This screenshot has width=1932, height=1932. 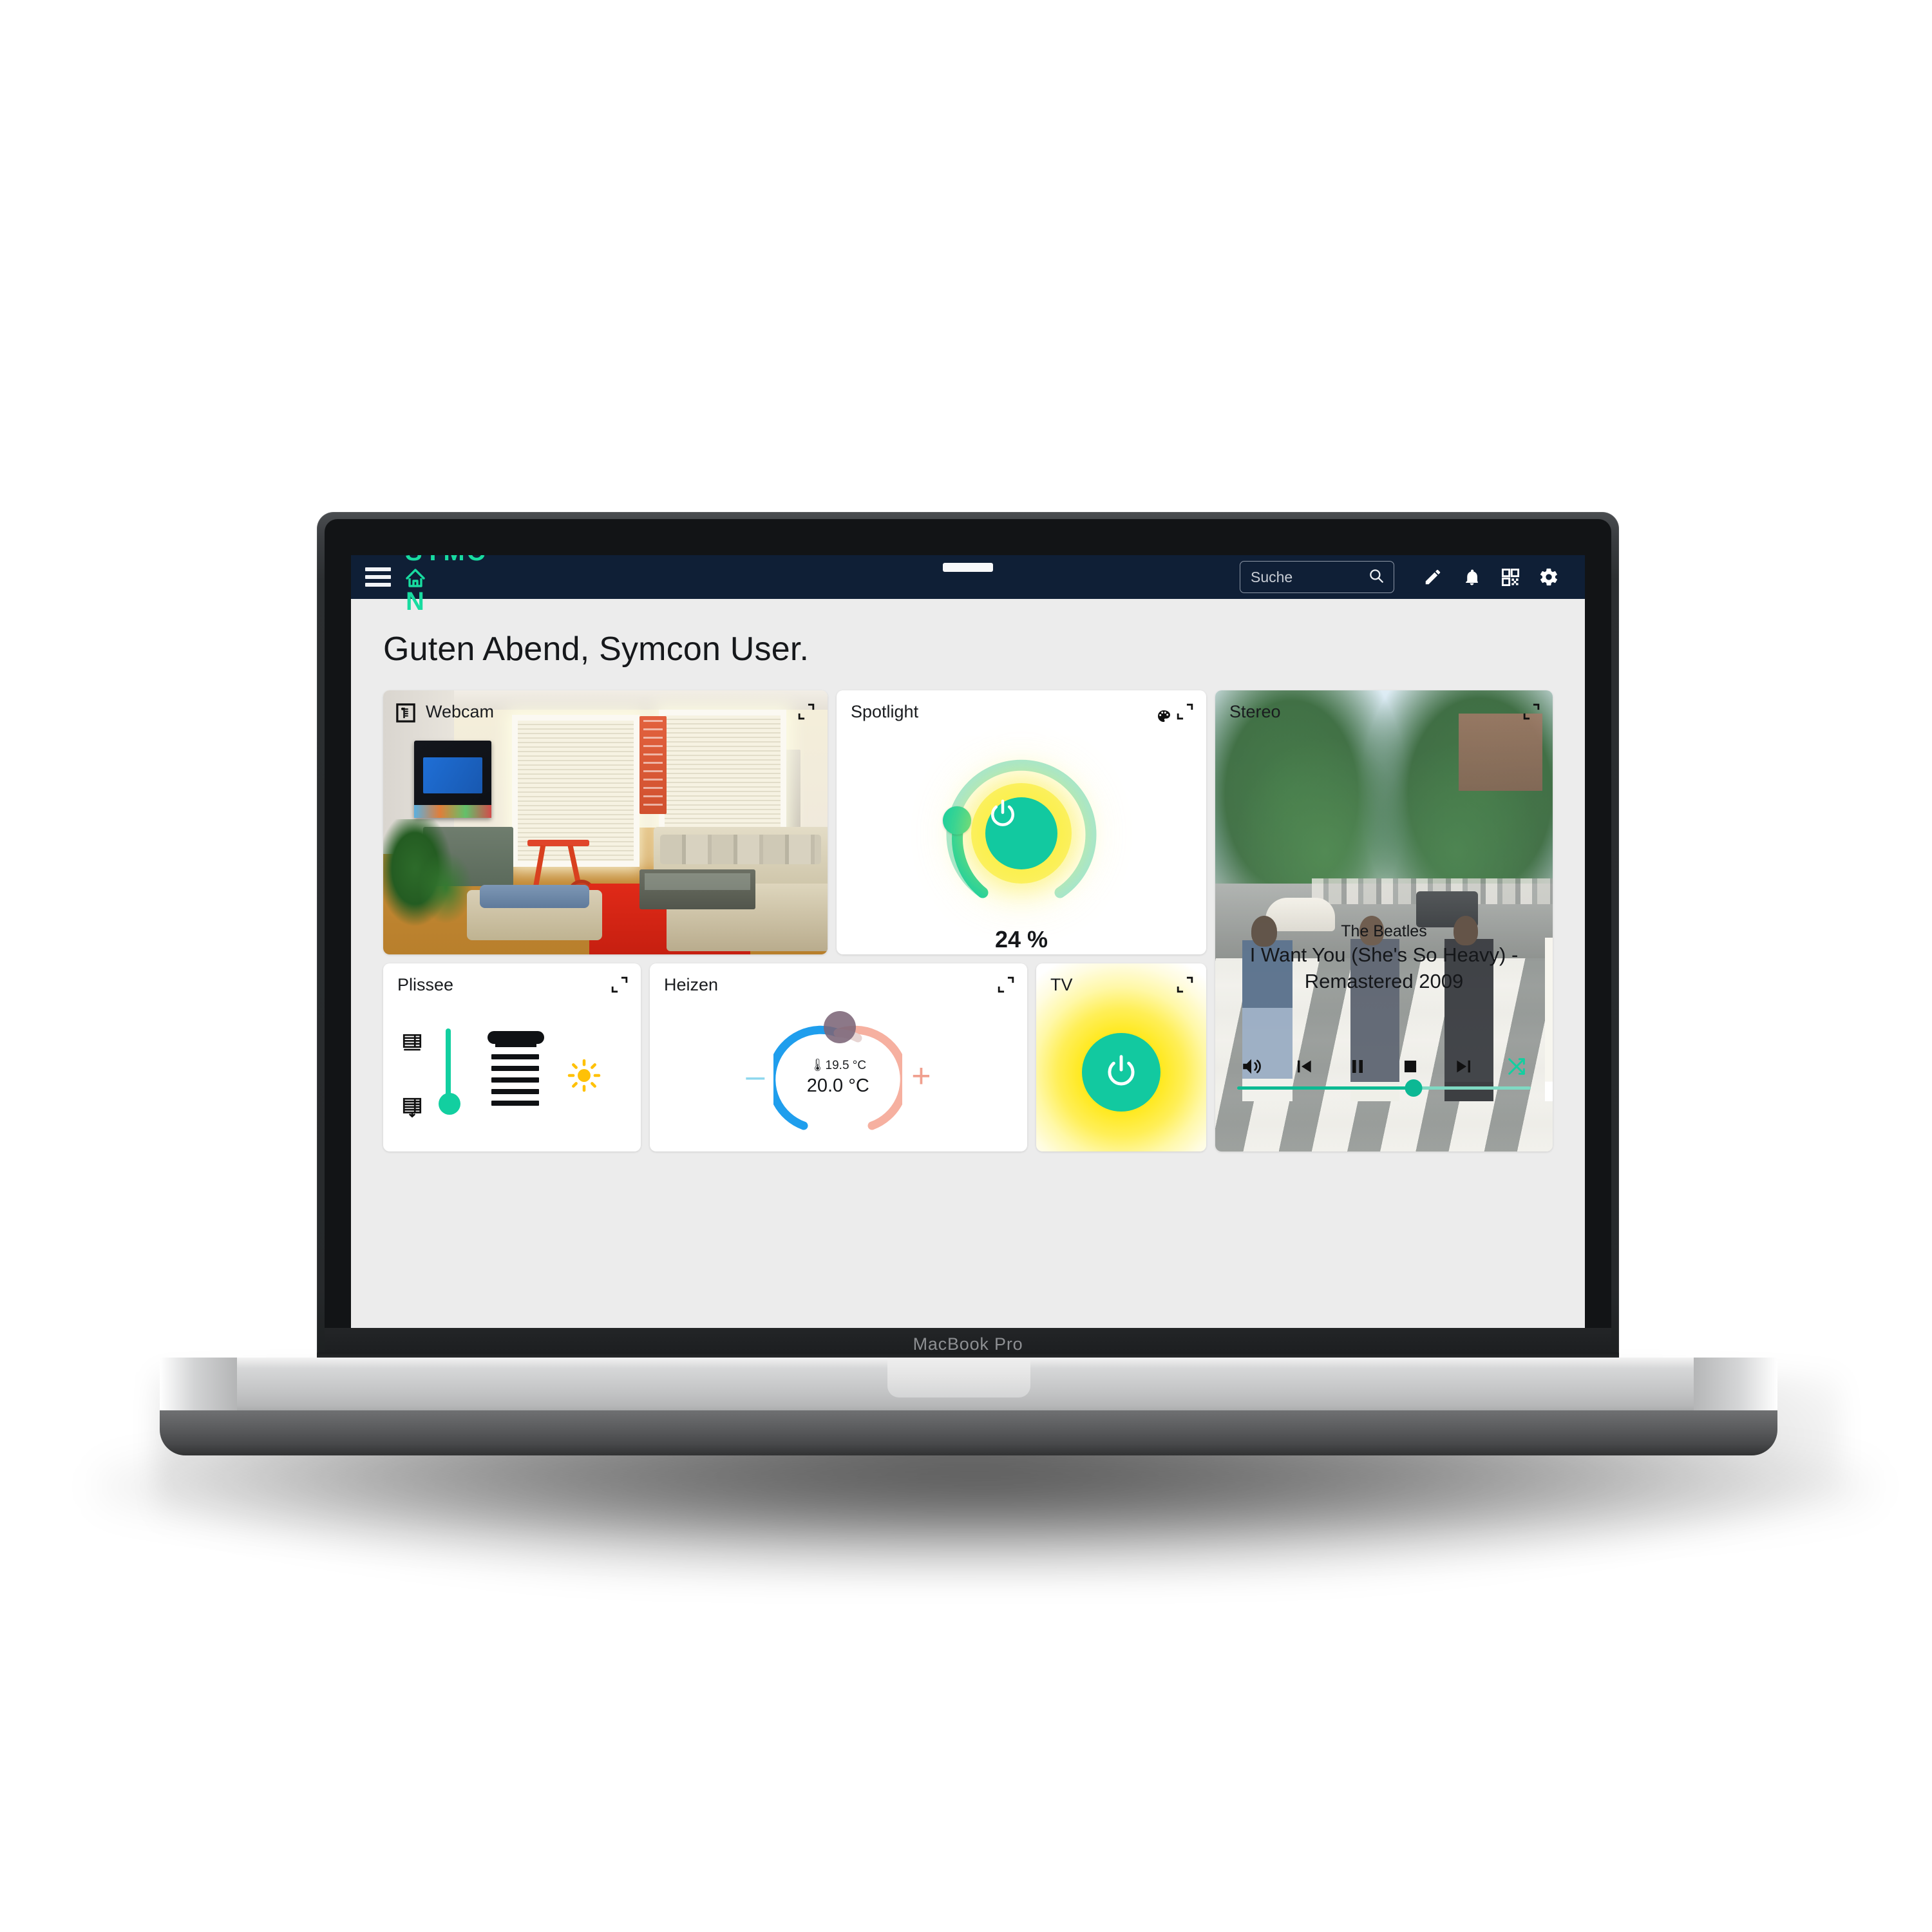 I want to click on temperature-decrease-button: –, so click(x=755, y=1076).